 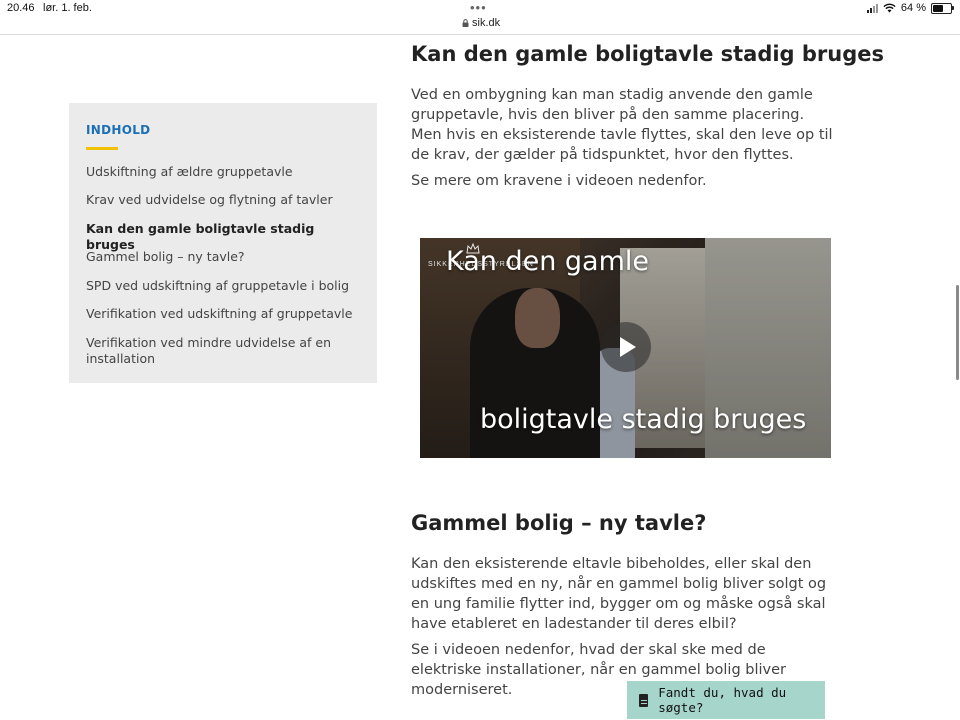 What do you see at coordinates (559, 181) in the screenshot?
I see `section1-paragraph-2: Se mere om kravene i videoen nedenfor.` at bounding box center [559, 181].